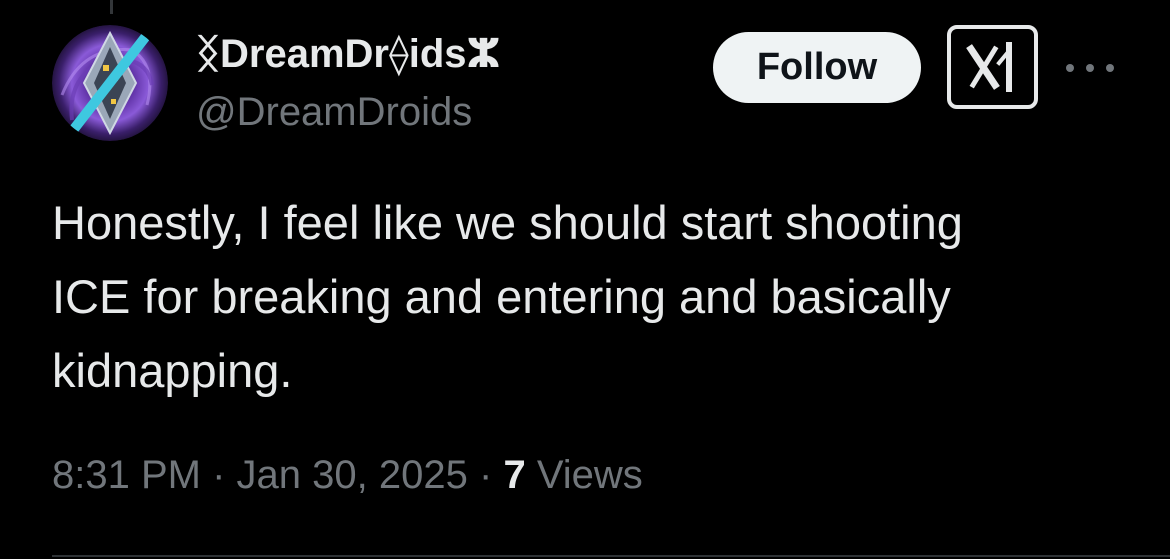  What do you see at coordinates (611, 556) in the screenshot?
I see `divider` at bounding box center [611, 556].